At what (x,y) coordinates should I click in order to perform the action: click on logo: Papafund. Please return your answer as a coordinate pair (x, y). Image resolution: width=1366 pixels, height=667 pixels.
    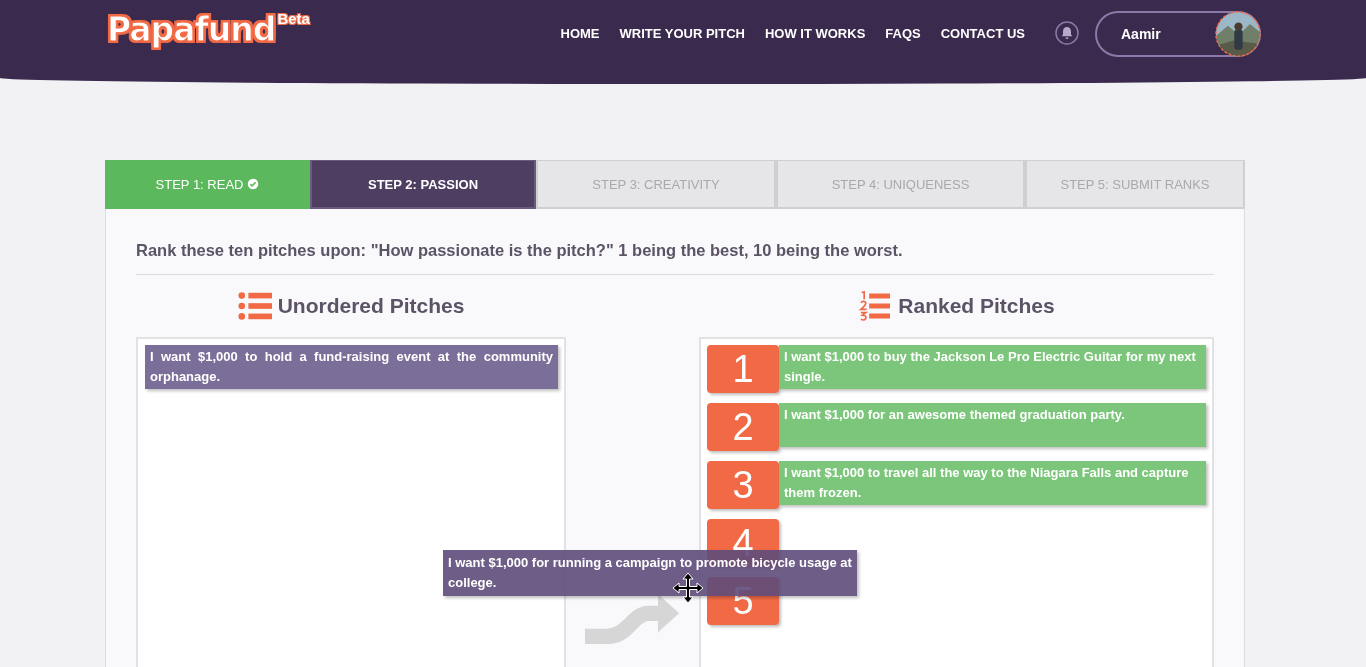
    Looking at the image, I should click on (191, 29).